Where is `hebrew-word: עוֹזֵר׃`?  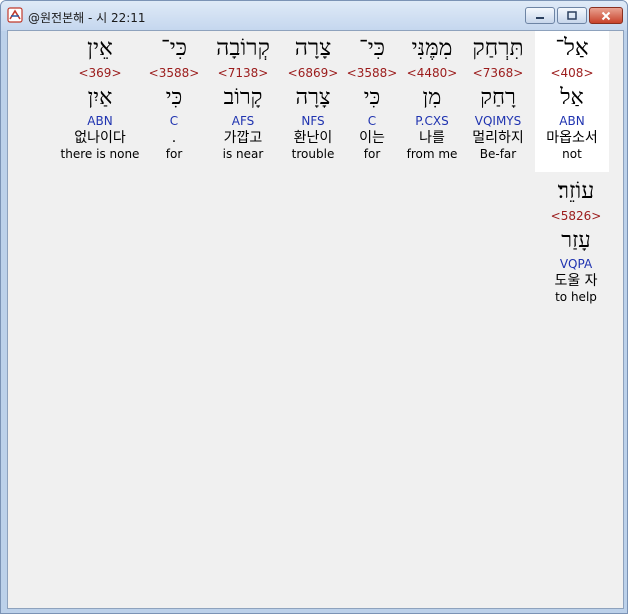 hebrew-word: עוֹזֵר׃ is located at coordinates (576, 191).